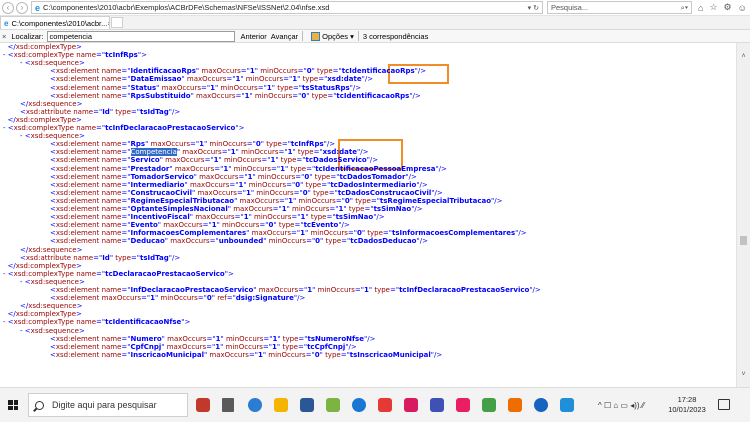  Describe the element at coordinates (42, 120) in the screenshot. I see `xml-line: </xsd:complexType>` at that location.